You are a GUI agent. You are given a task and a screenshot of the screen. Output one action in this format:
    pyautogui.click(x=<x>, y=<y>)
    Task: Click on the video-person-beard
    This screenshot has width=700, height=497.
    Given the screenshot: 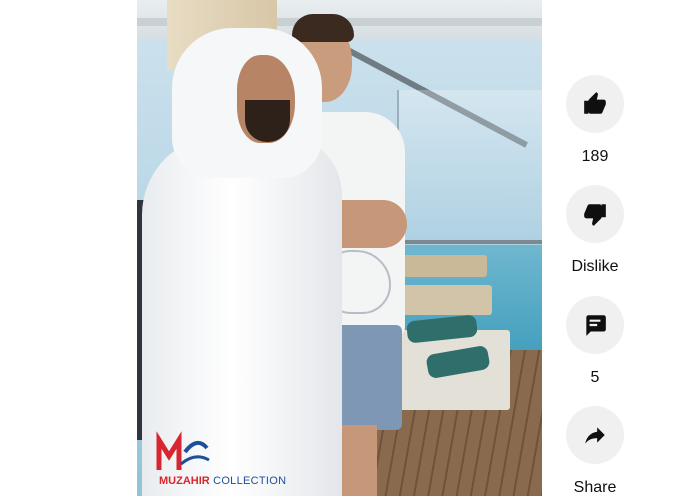 What is the action you would take?
    pyautogui.click(x=267, y=121)
    